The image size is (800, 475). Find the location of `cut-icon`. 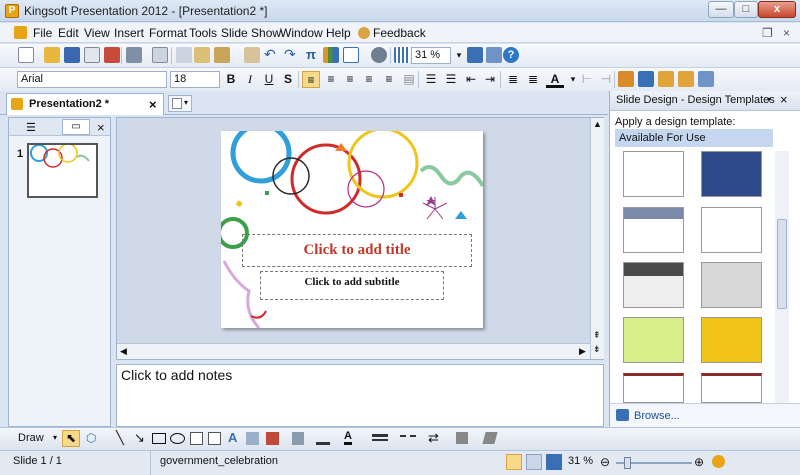

cut-icon is located at coordinates (184, 55).